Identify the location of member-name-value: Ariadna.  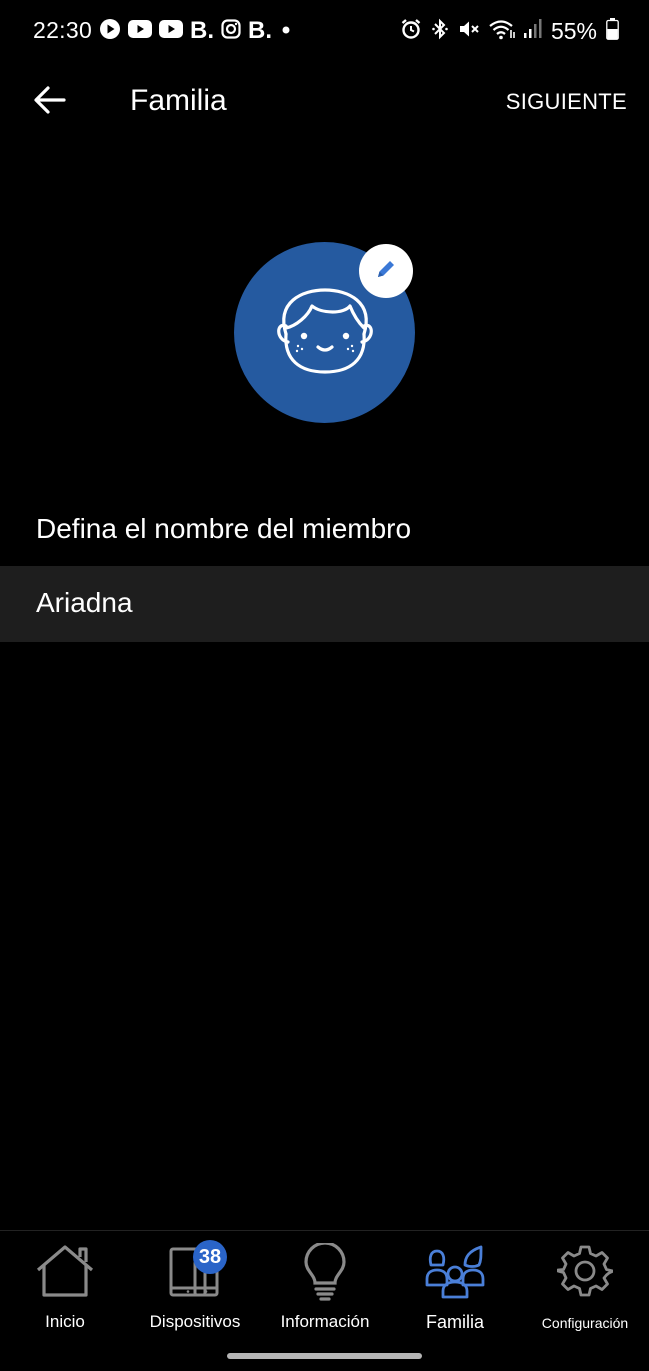
(84, 603).